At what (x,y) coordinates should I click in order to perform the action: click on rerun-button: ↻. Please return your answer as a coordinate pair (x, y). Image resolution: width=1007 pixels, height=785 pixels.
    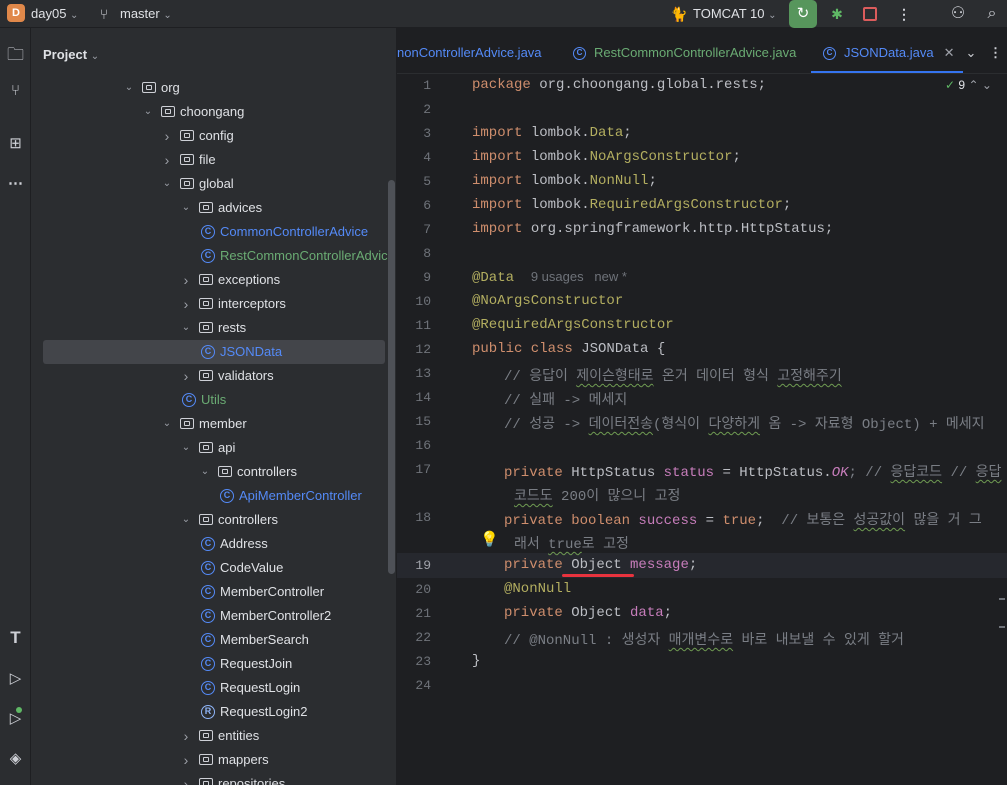
    Looking at the image, I should click on (803, 14).